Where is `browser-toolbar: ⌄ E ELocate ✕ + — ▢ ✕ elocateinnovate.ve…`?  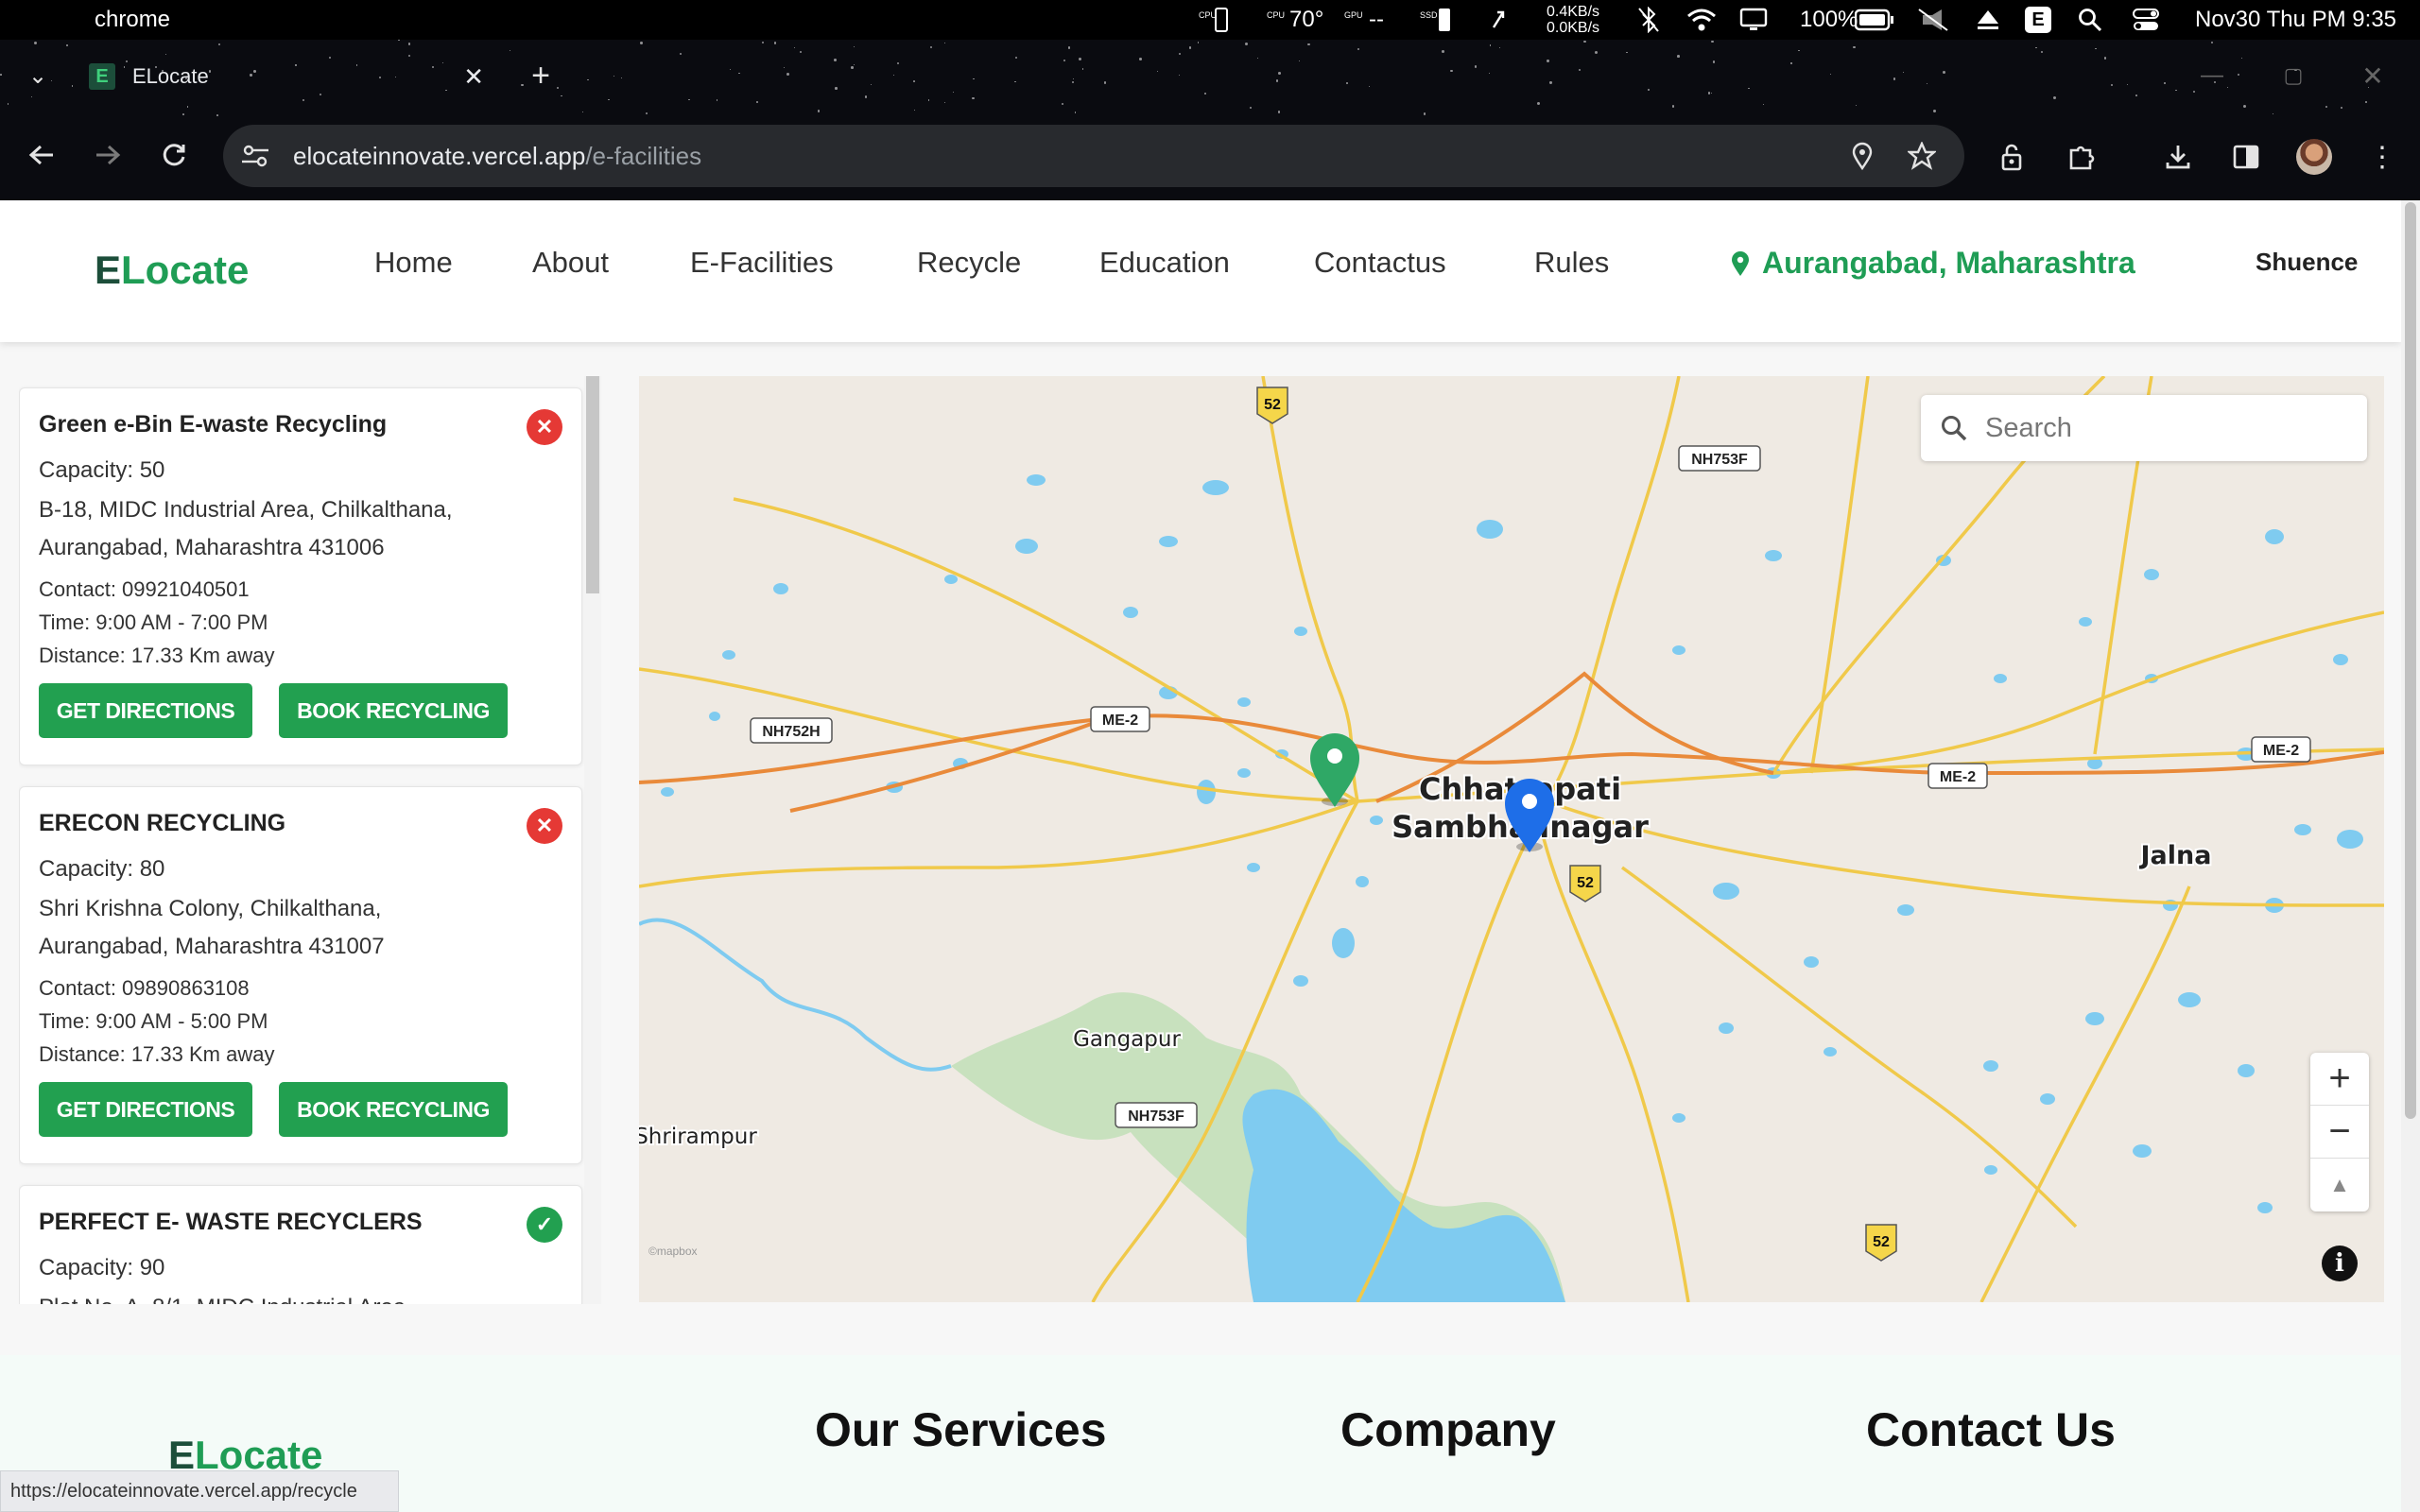 browser-toolbar: ⌄ E ELocate ✕ + — ▢ ✕ elocateinnovate.ve… is located at coordinates (1210, 120).